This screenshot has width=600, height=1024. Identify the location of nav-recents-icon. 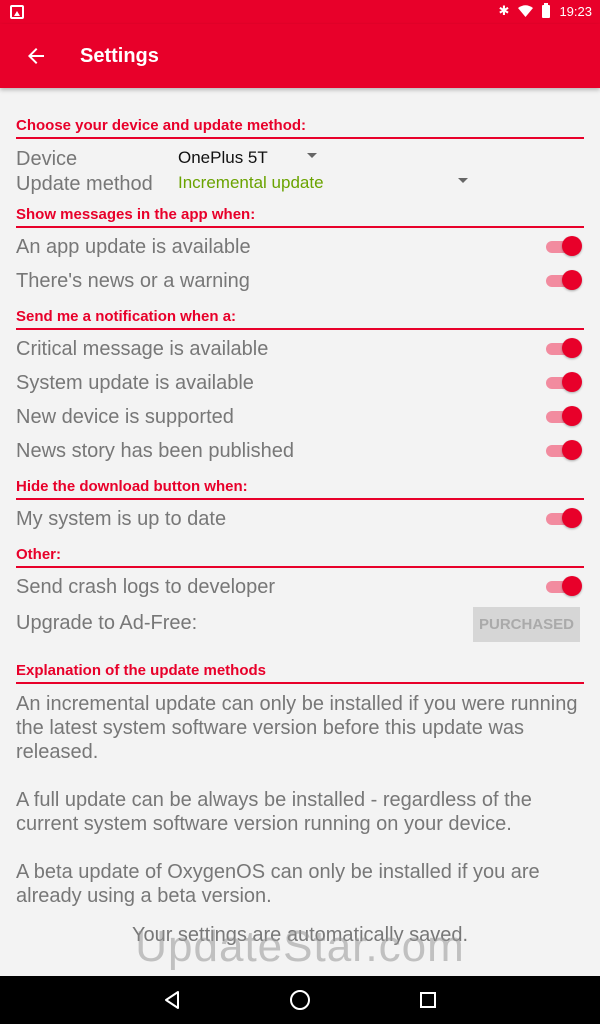
(428, 1000).